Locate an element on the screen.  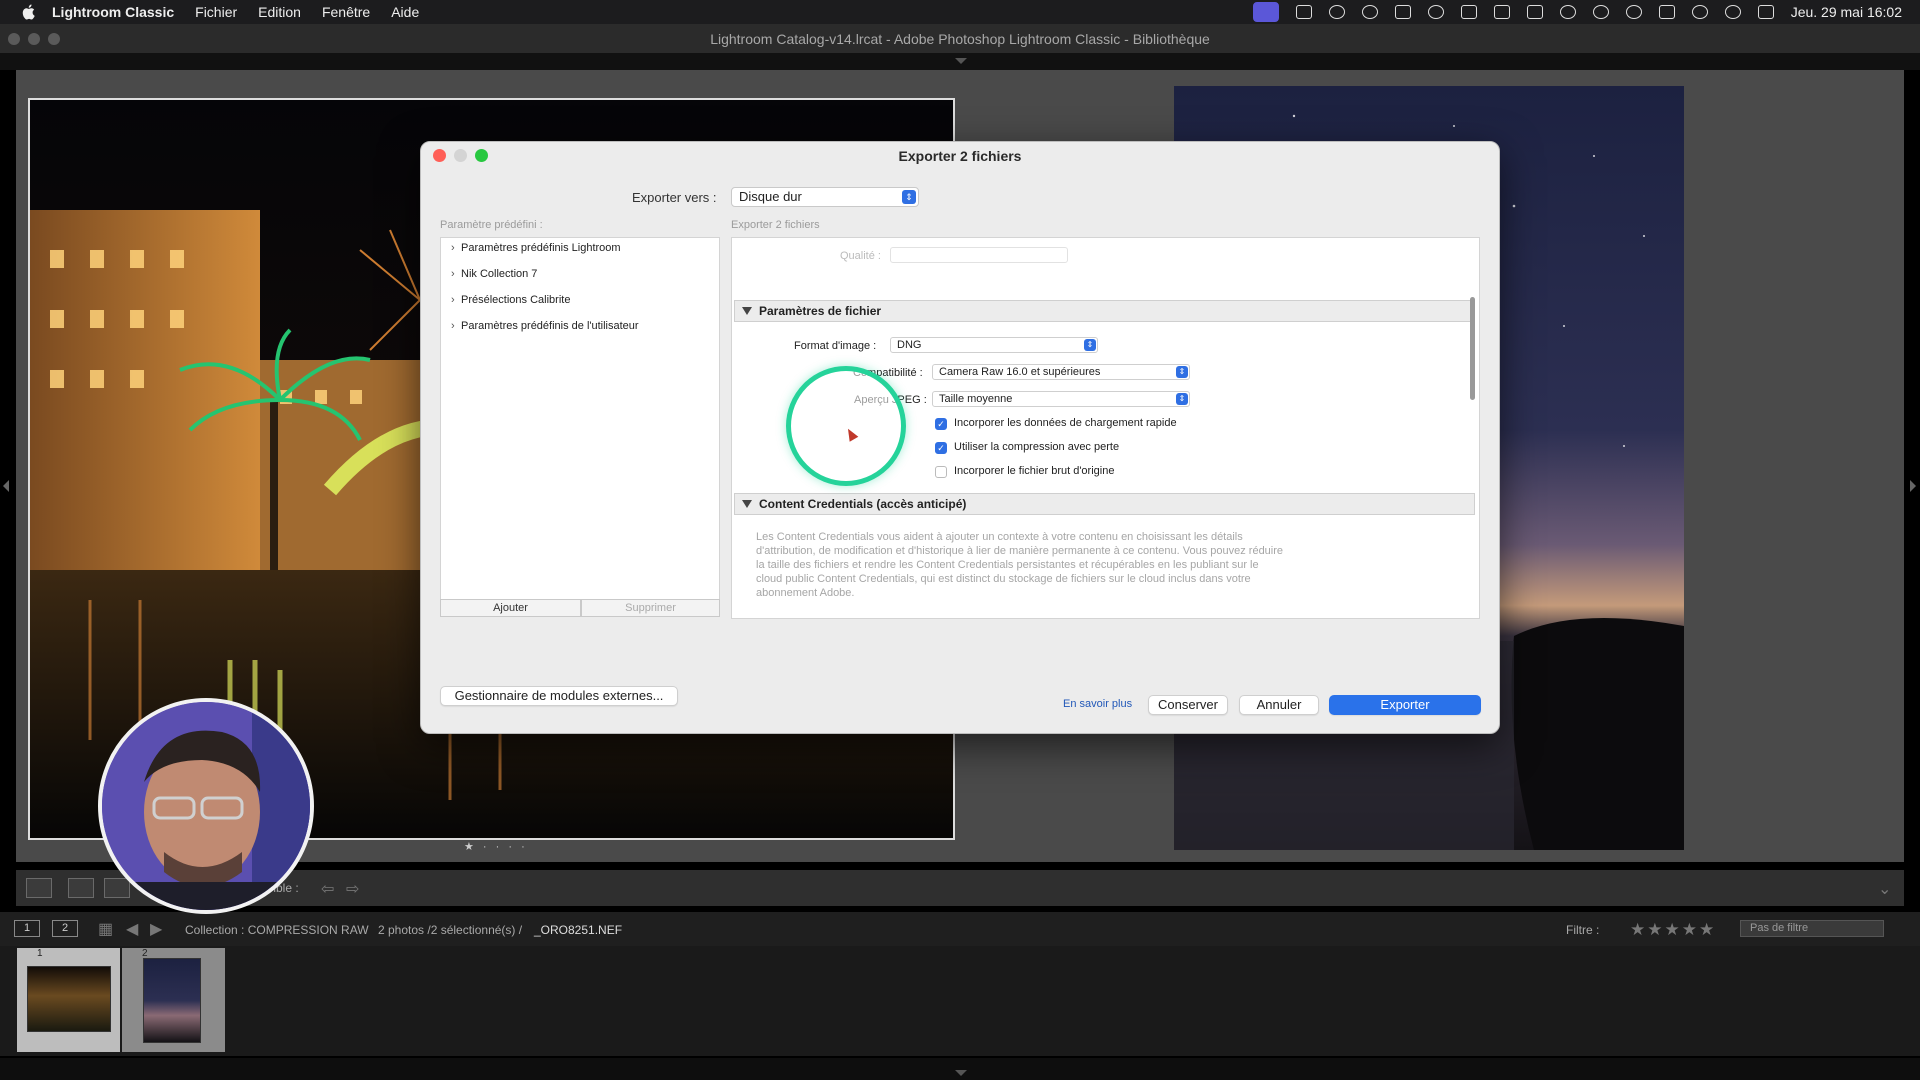
wifi-icon is located at coordinates (1699, 12).